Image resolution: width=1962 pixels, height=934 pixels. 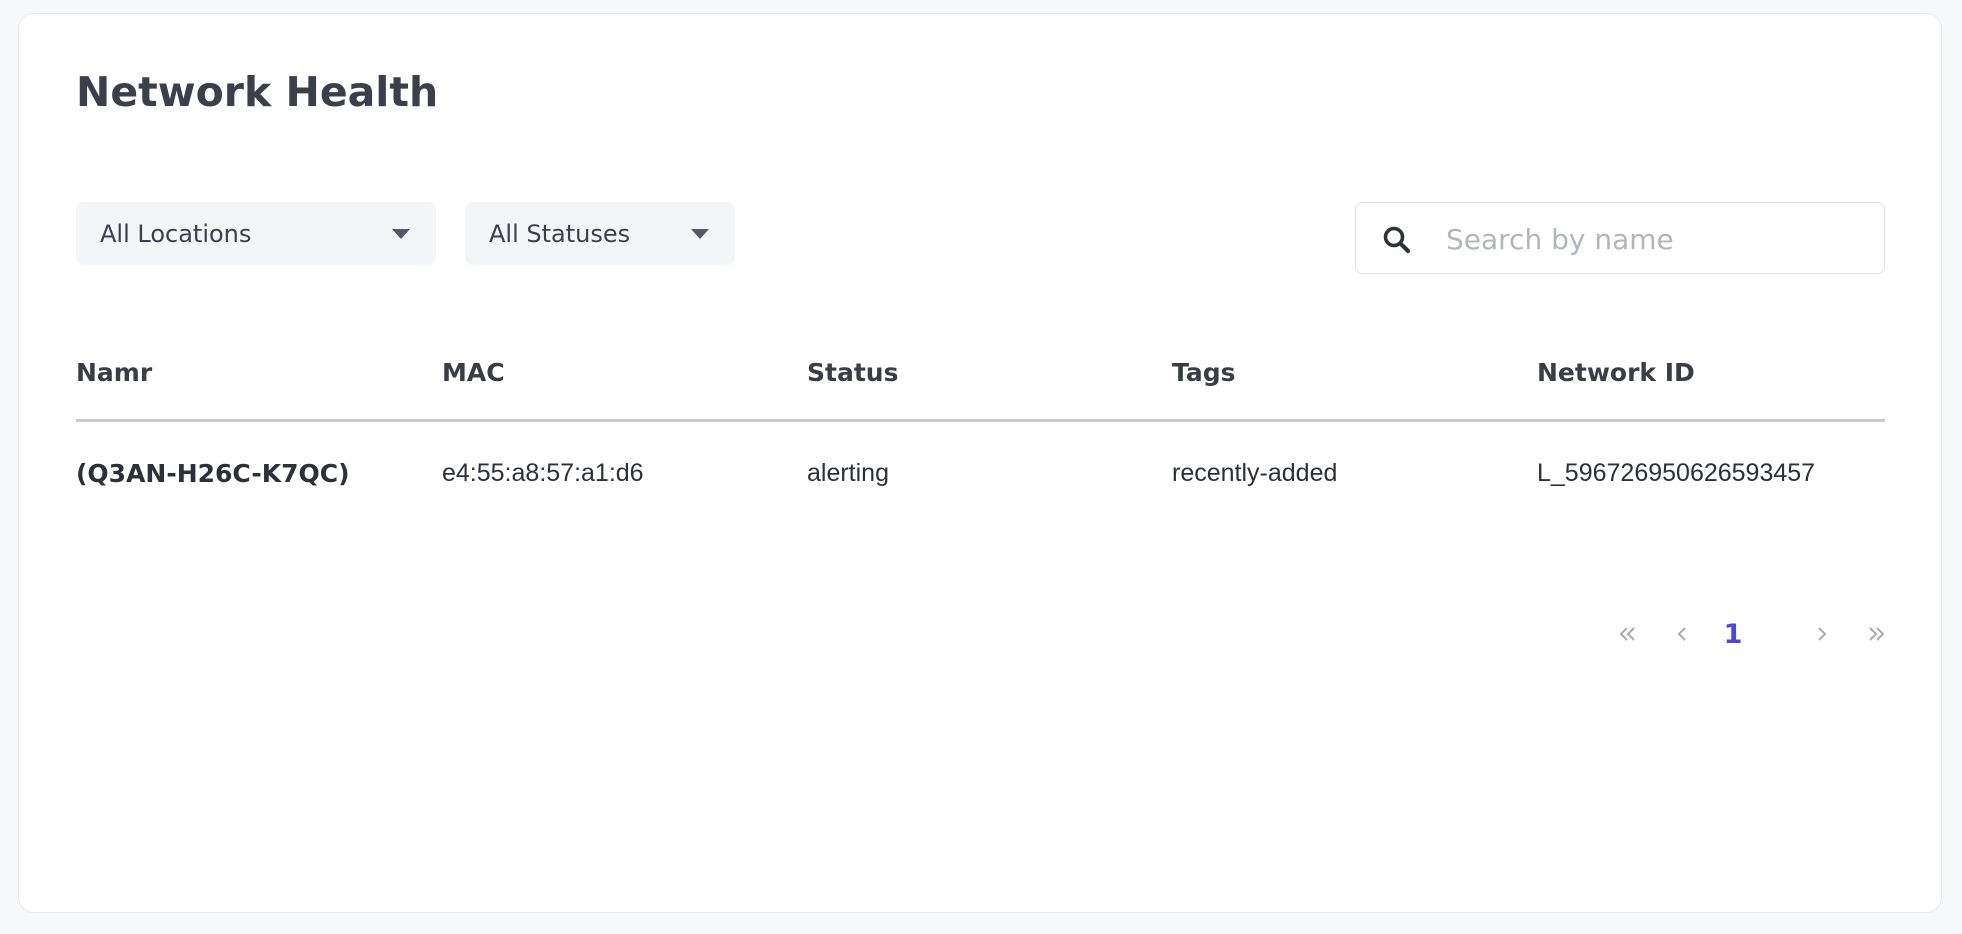 What do you see at coordinates (1397, 240) in the screenshot?
I see `search-icon` at bounding box center [1397, 240].